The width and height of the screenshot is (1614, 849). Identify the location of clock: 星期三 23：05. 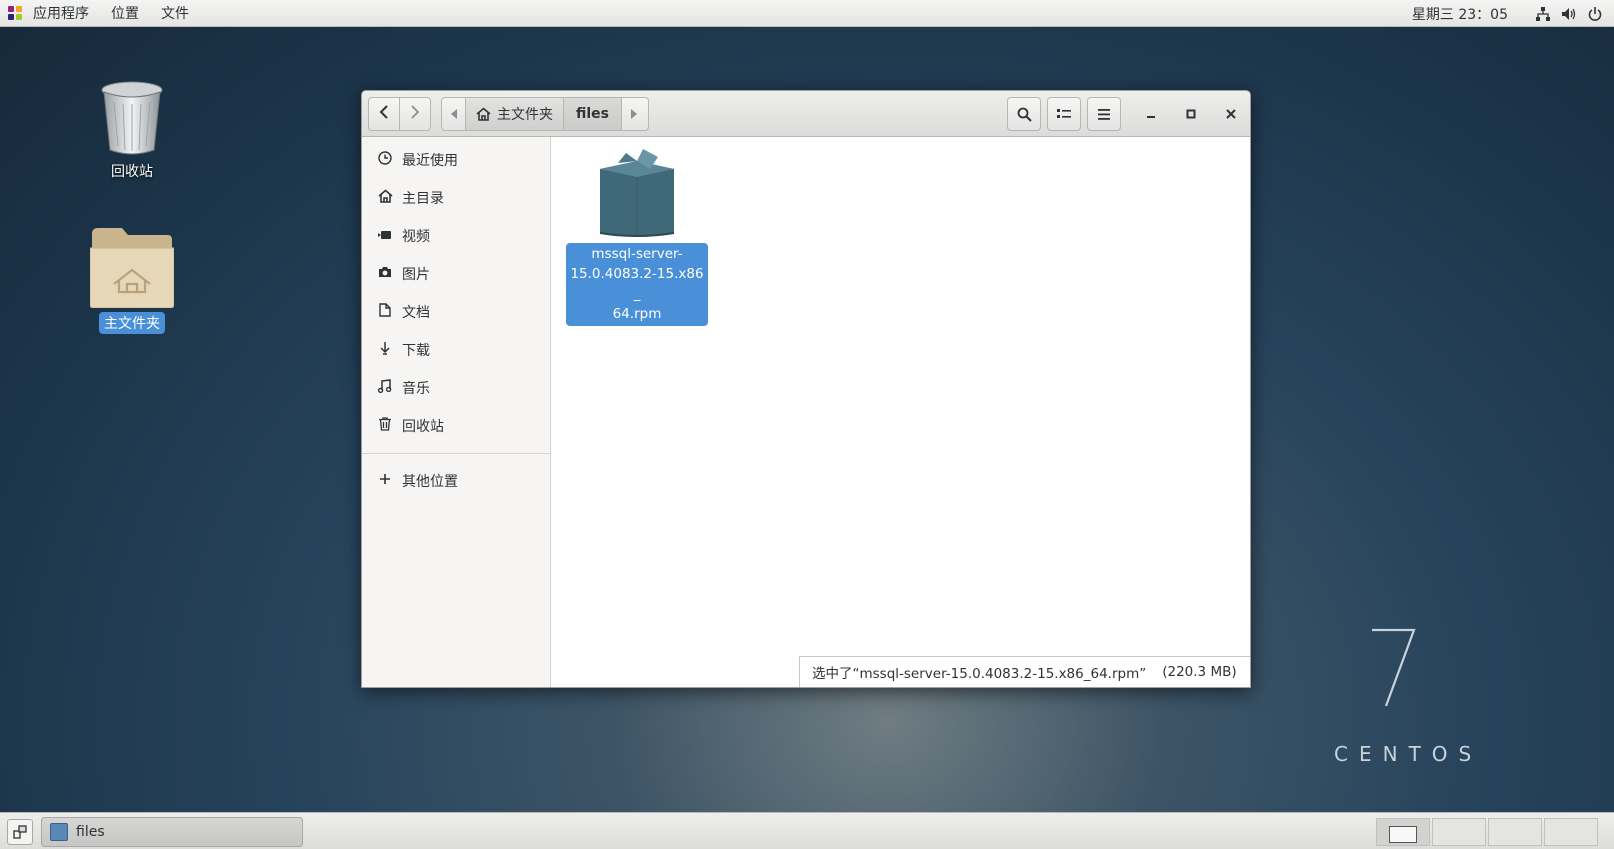
(1460, 14).